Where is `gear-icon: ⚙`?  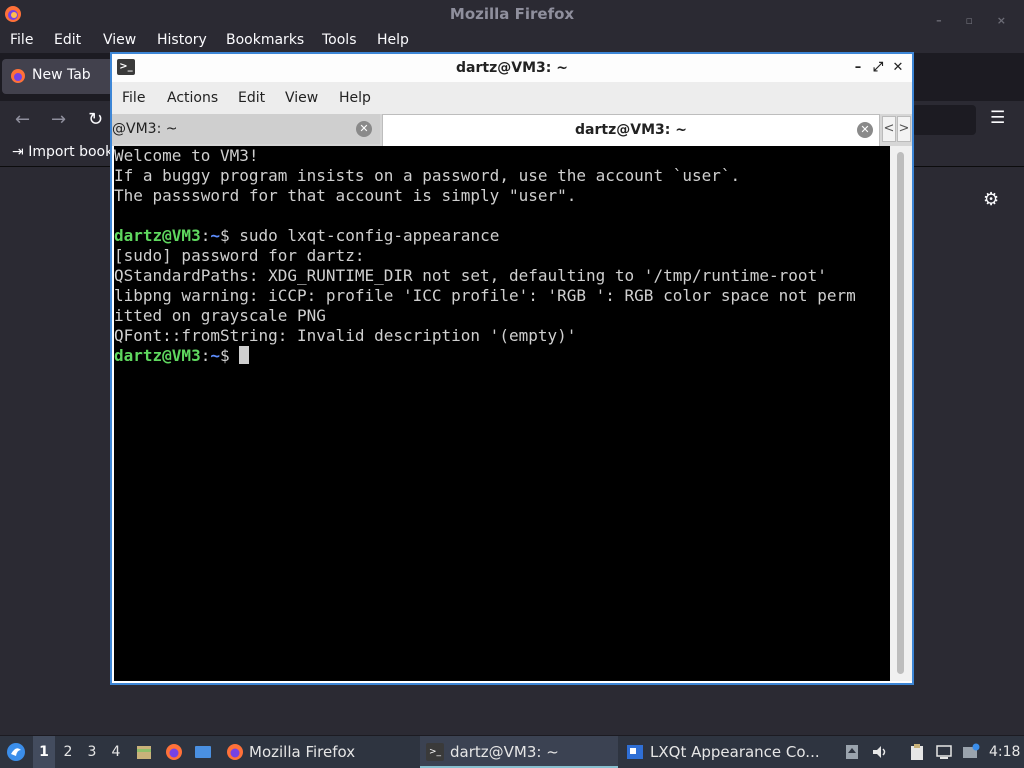 gear-icon: ⚙ is located at coordinates (991, 199).